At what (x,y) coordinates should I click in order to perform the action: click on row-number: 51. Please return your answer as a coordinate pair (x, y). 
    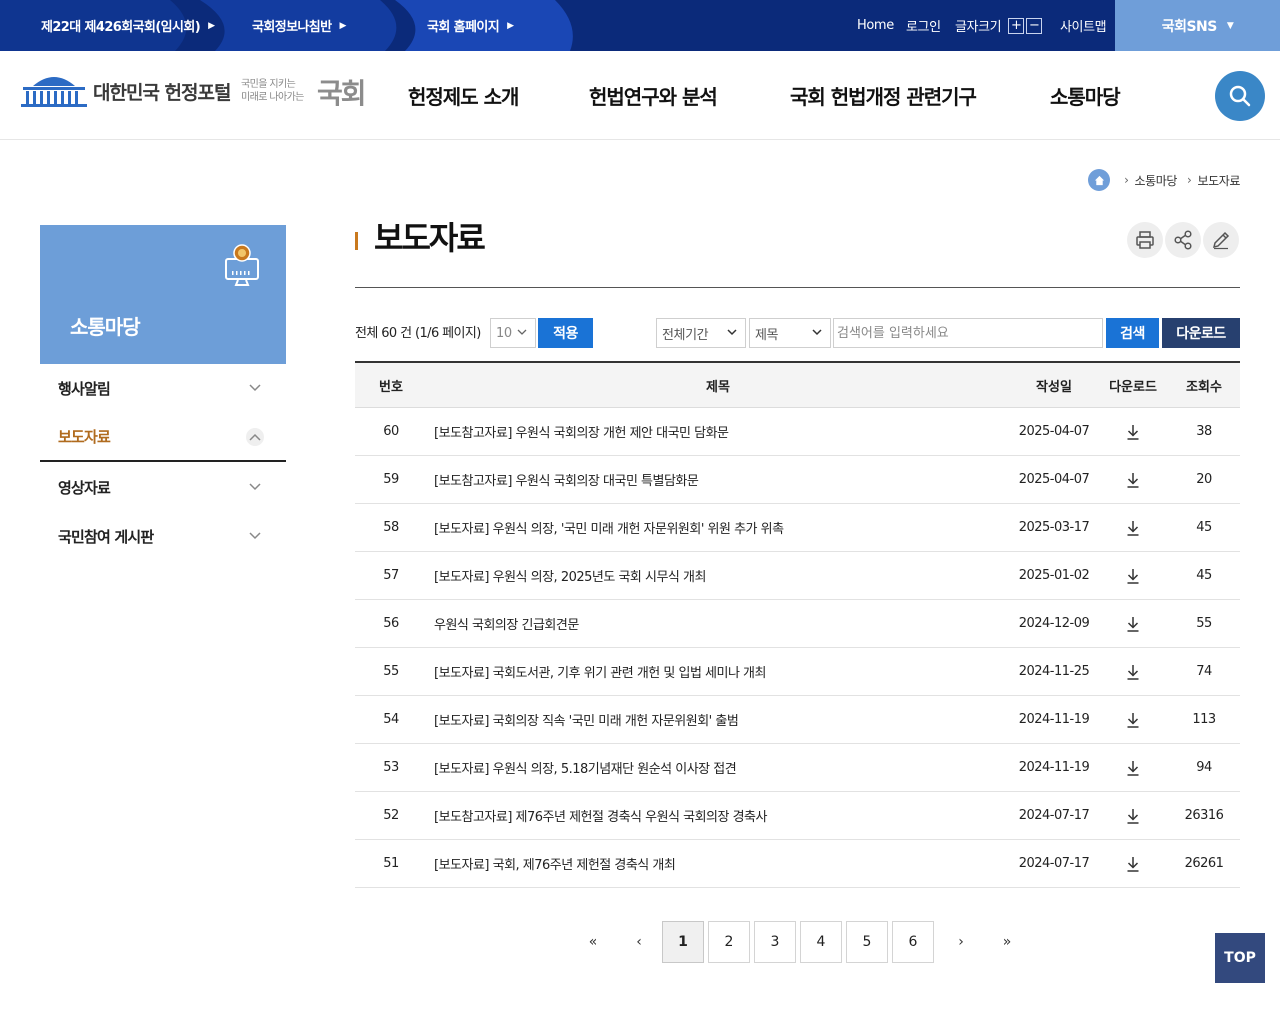
    Looking at the image, I should click on (391, 863).